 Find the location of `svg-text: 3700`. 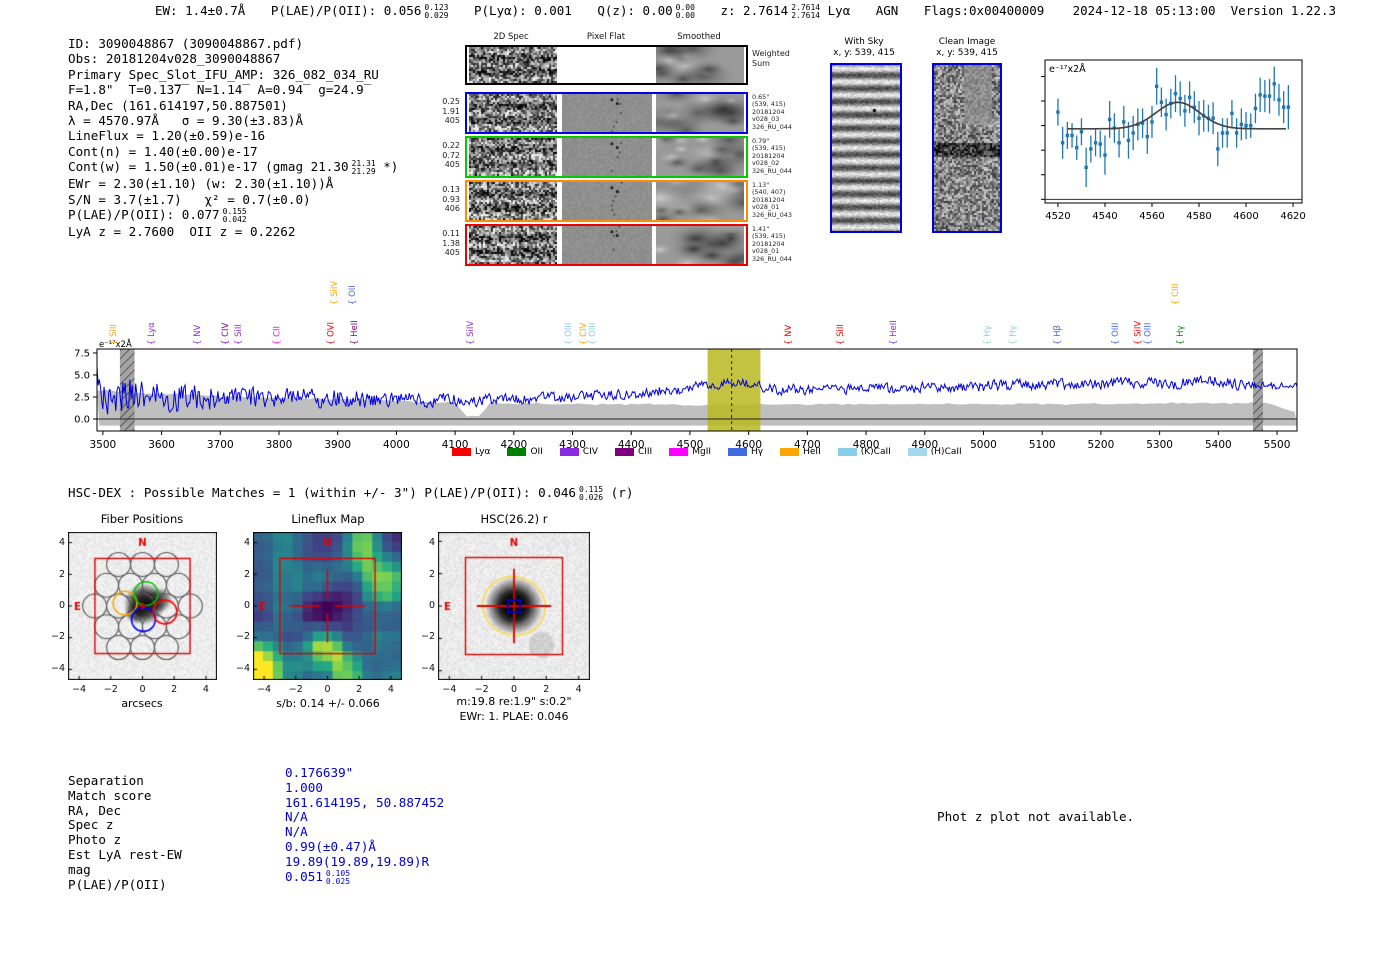

svg-text: 3700 is located at coordinates (220, 443).